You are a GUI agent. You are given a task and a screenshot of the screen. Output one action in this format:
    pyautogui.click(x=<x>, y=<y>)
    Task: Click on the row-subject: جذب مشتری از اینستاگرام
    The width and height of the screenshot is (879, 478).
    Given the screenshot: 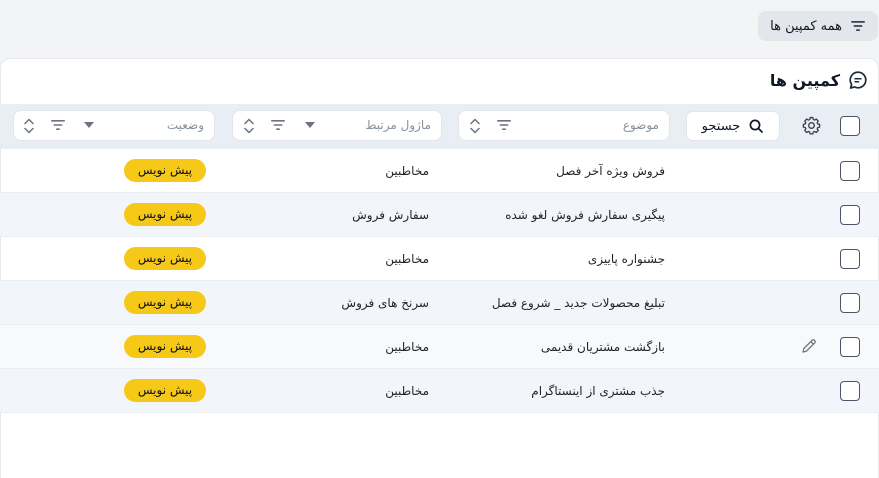 What is the action you would take?
    pyautogui.click(x=598, y=391)
    